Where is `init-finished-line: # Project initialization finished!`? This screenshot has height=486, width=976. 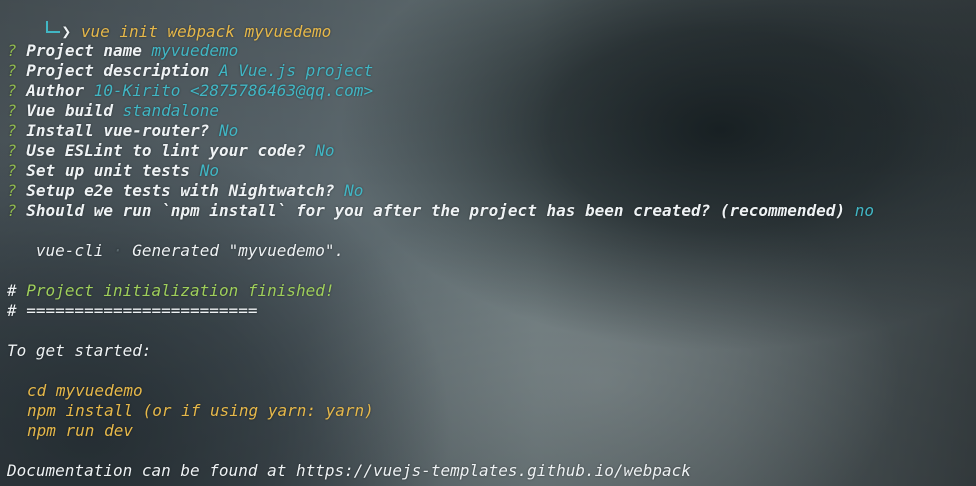 init-finished-line: # Project initialization finished! is located at coordinates (171, 291).